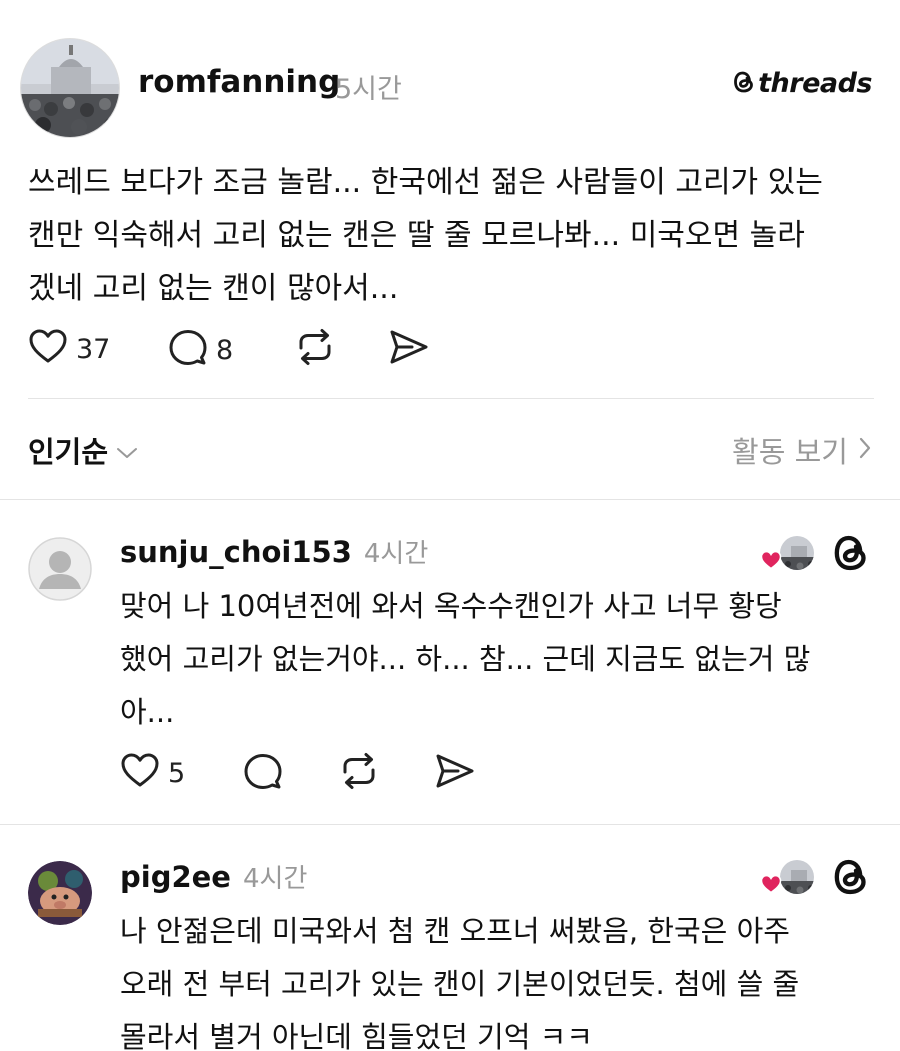 The image size is (900, 1051). Describe the element at coordinates (356, 1035) in the screenshot. I see `reply-line: 몰라서 별거 아닌데 힘들었던 기억 ㅋㅋ` at that location.